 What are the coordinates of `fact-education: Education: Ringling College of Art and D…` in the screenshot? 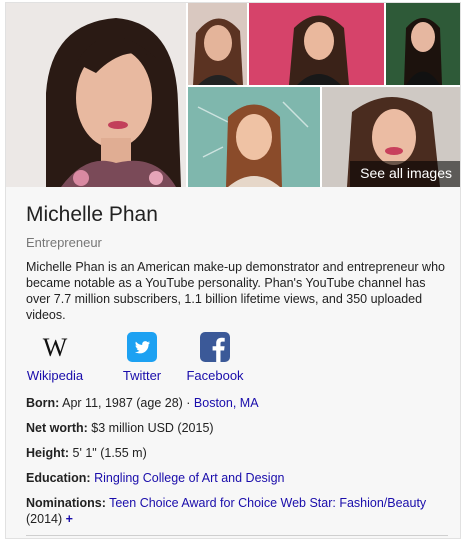 It's located at (238, 478).